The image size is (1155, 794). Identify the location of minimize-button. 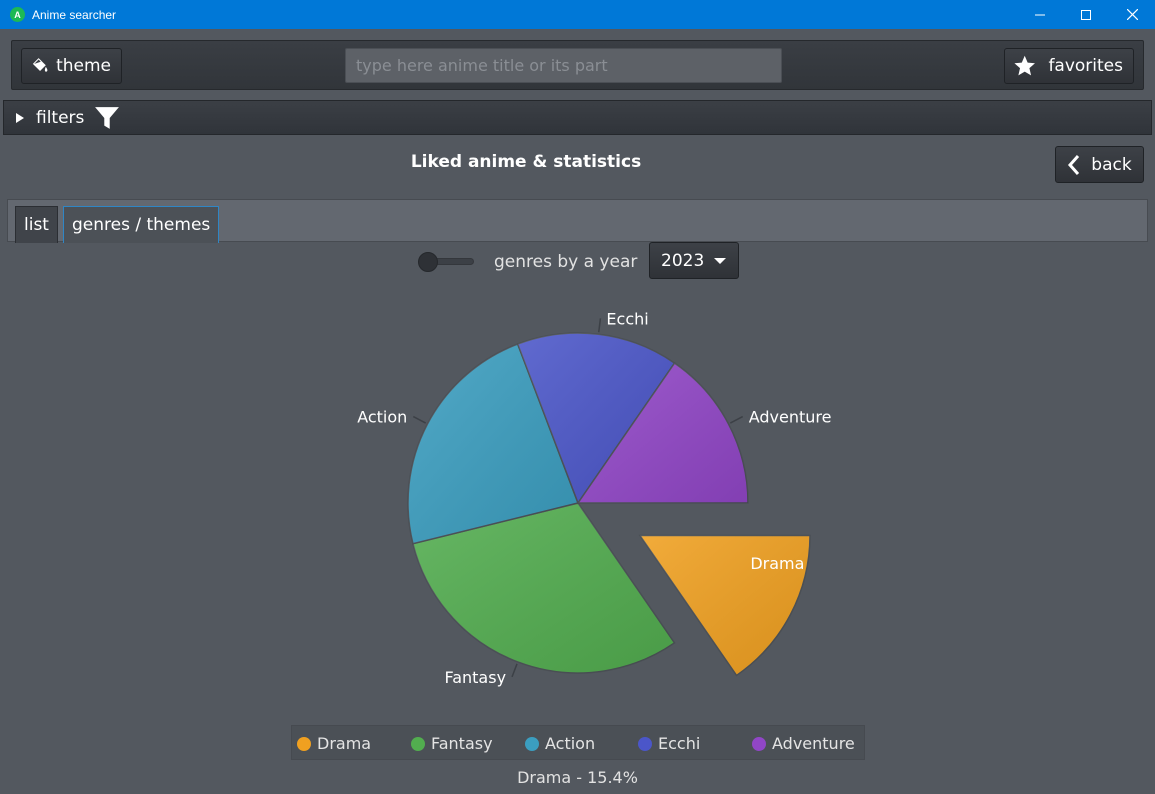
(1040, 14).